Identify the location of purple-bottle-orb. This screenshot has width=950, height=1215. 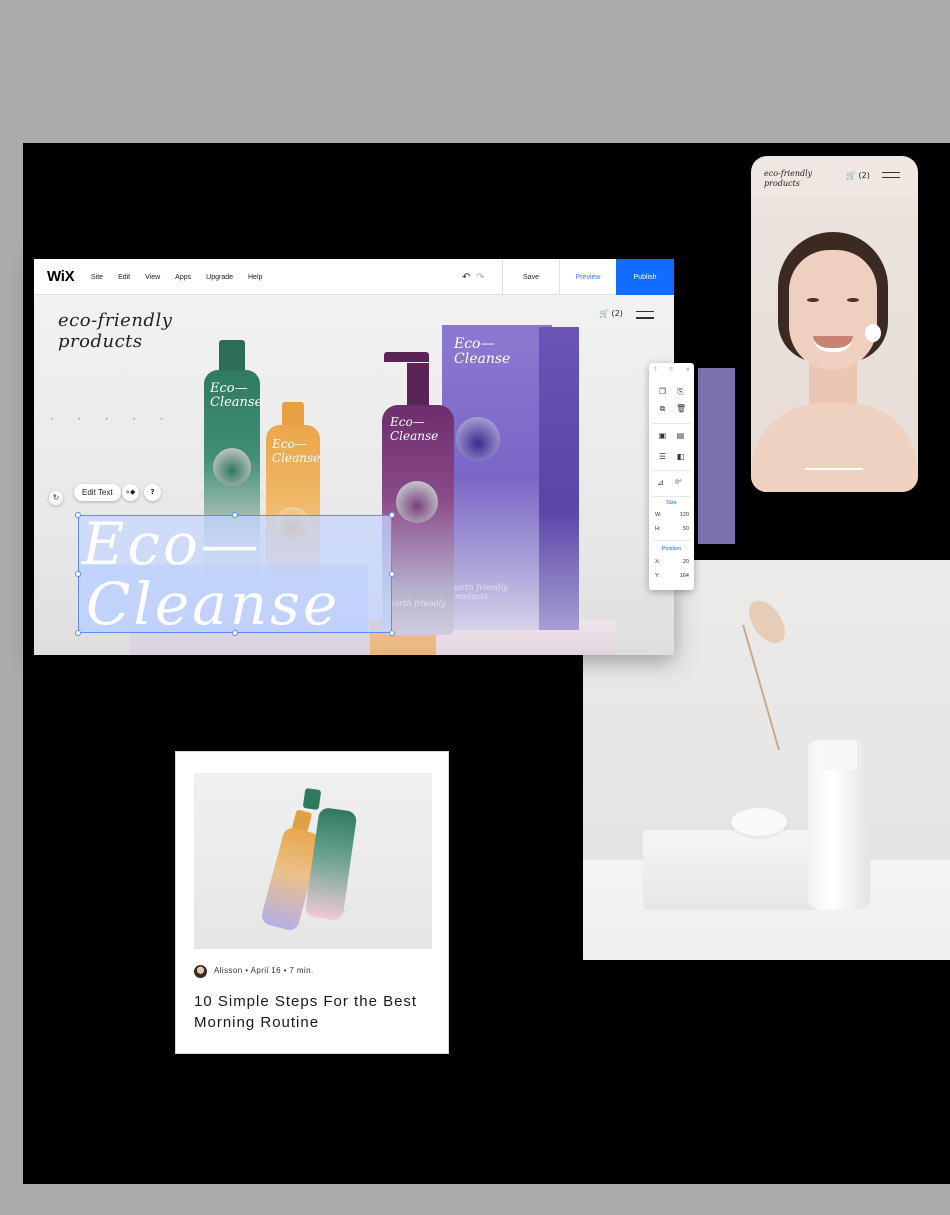
(417, 502).